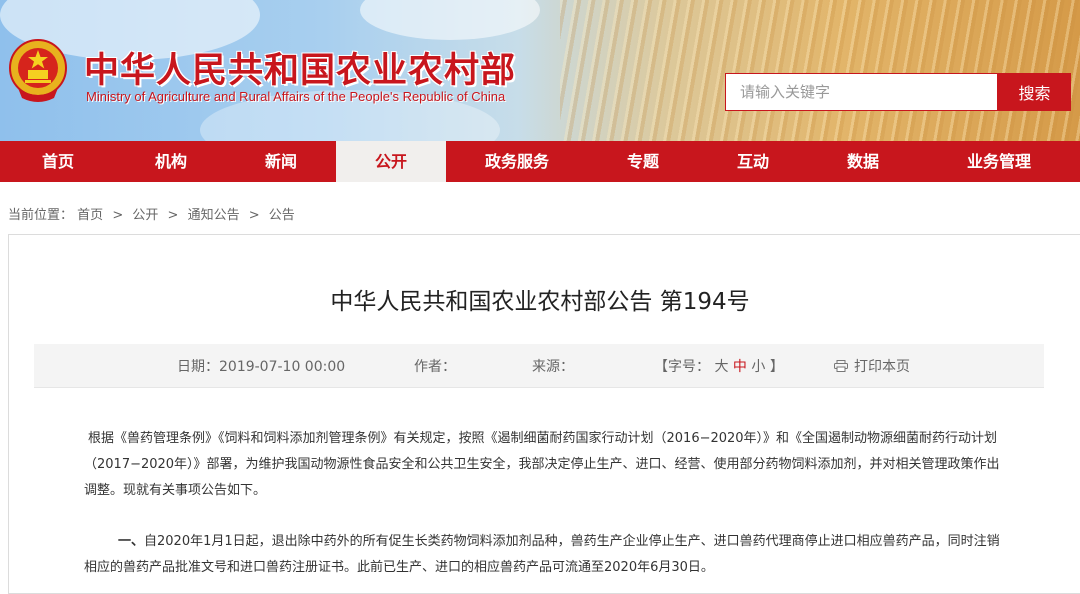 This screenshot has height=594, width=1080. Describe the element at coordinates (861, 92) in the screenshot. I see `search-input` at that location.